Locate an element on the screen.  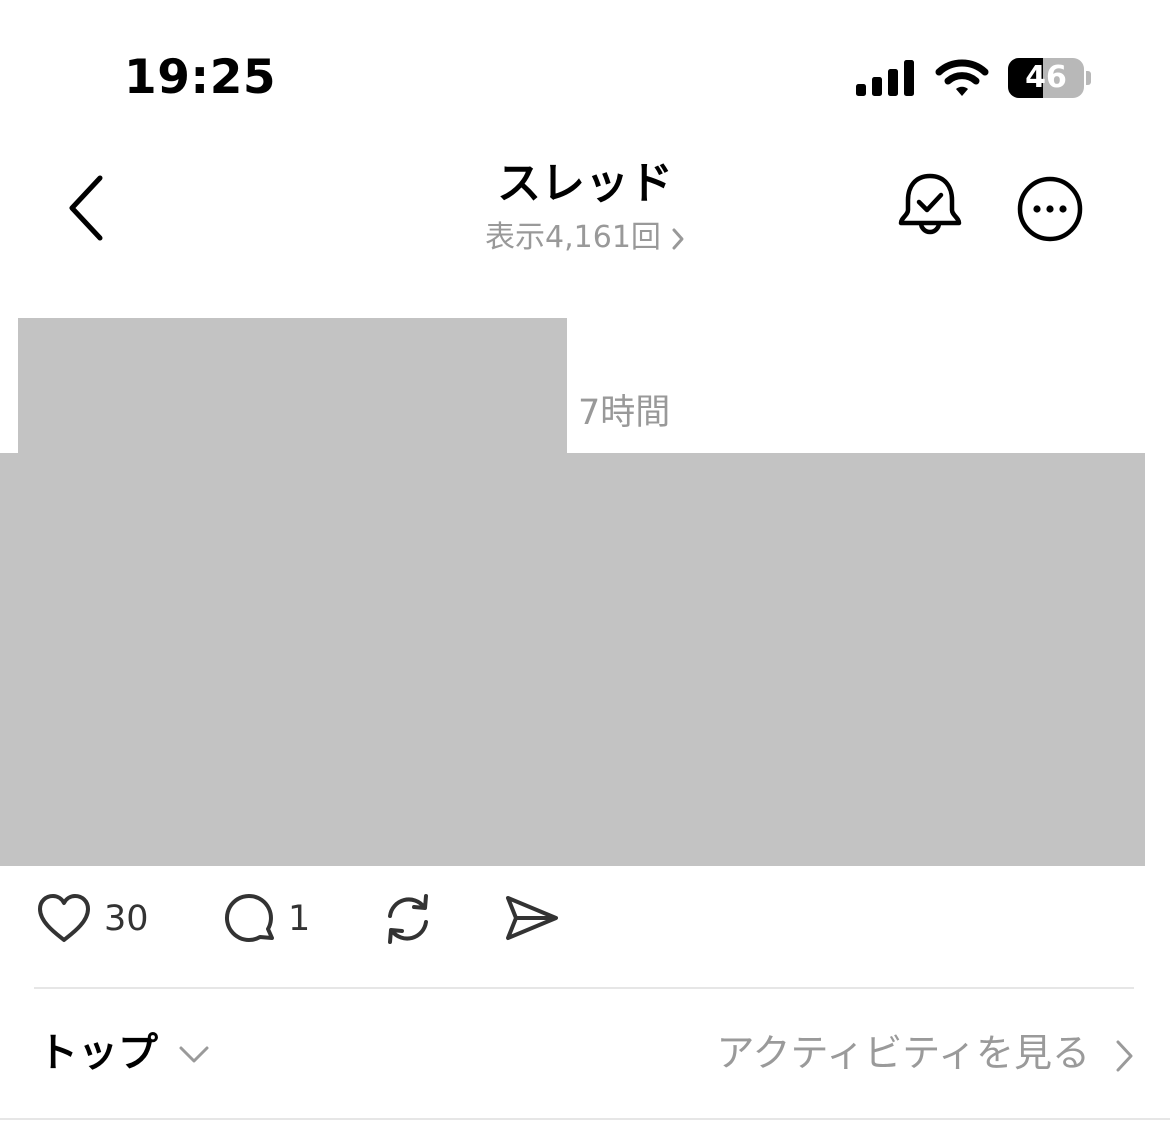
post-time-ago: 7時間 is located at coordinates (624, 413).